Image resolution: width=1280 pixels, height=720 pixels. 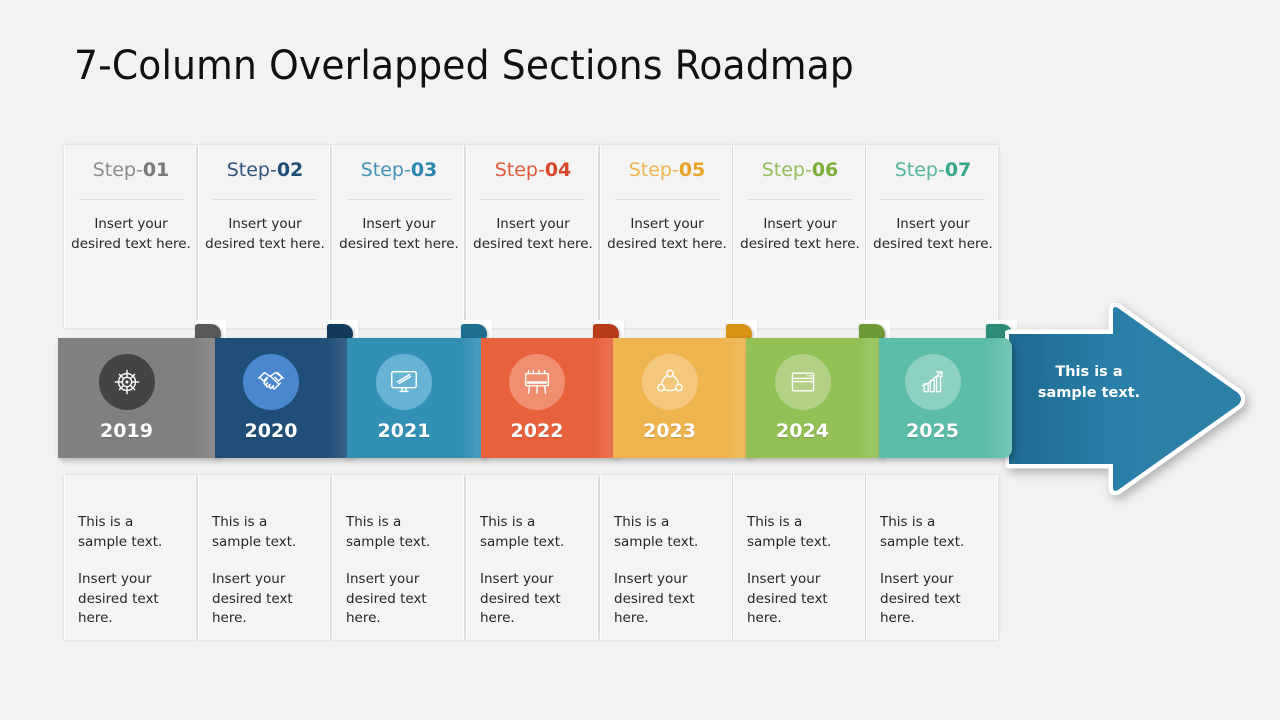 I want to click on browser-window-icon, so click(x=803, y=382).